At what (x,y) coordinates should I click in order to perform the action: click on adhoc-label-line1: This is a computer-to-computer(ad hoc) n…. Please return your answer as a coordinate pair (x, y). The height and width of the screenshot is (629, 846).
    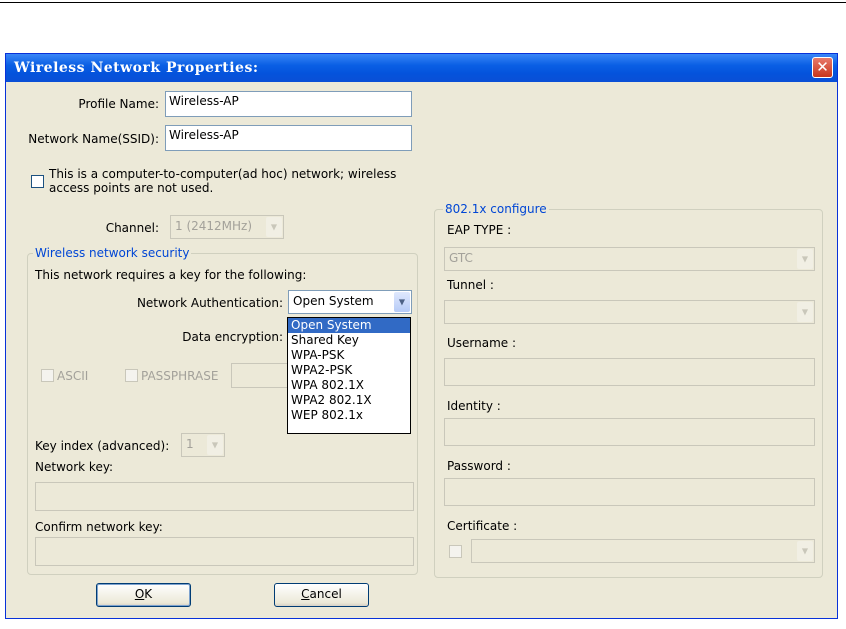
    Looking at the image, I should click on (223, 174).